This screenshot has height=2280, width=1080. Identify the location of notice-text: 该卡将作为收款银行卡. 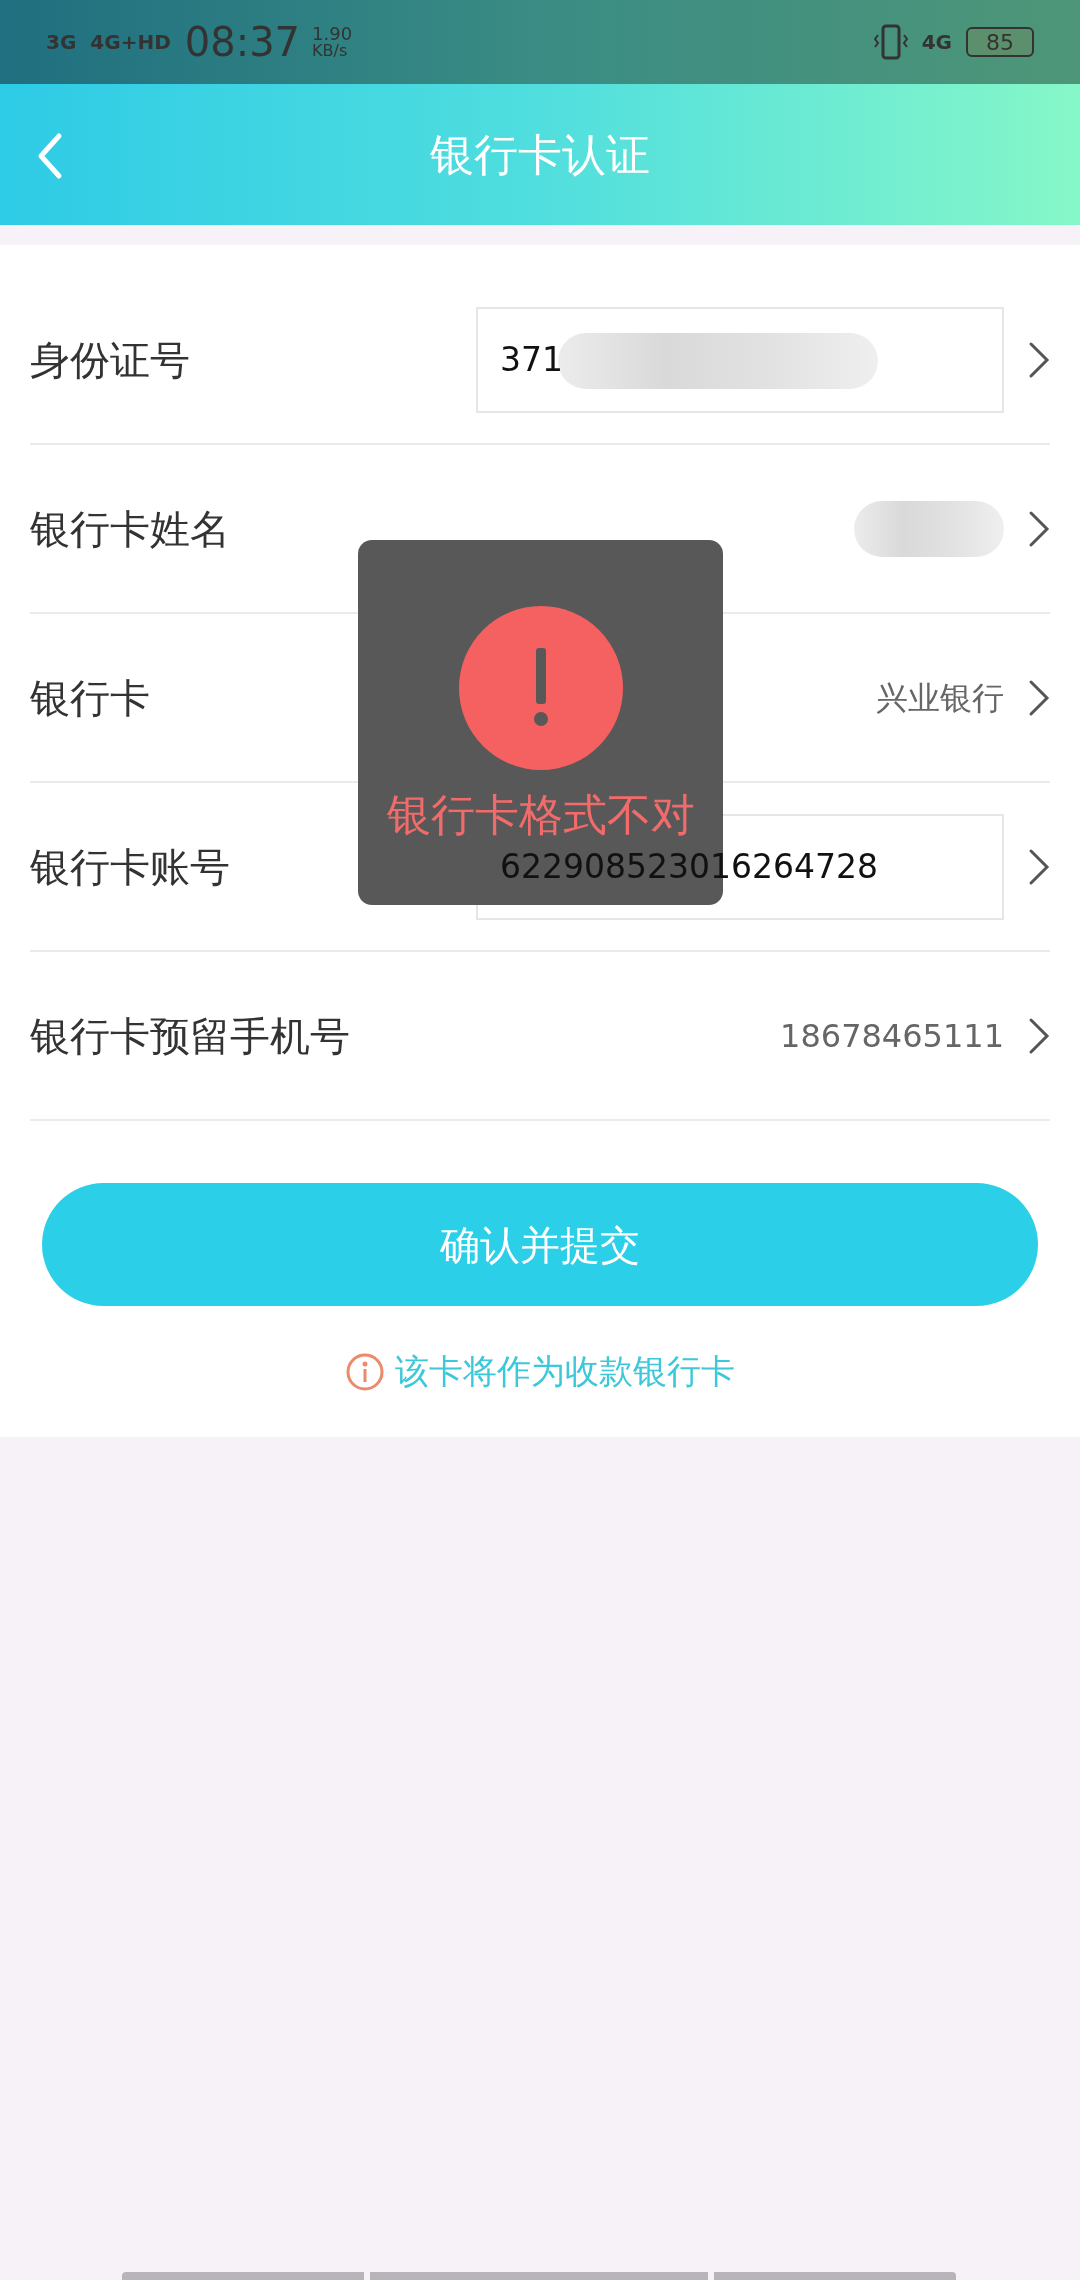
(565, 1371).